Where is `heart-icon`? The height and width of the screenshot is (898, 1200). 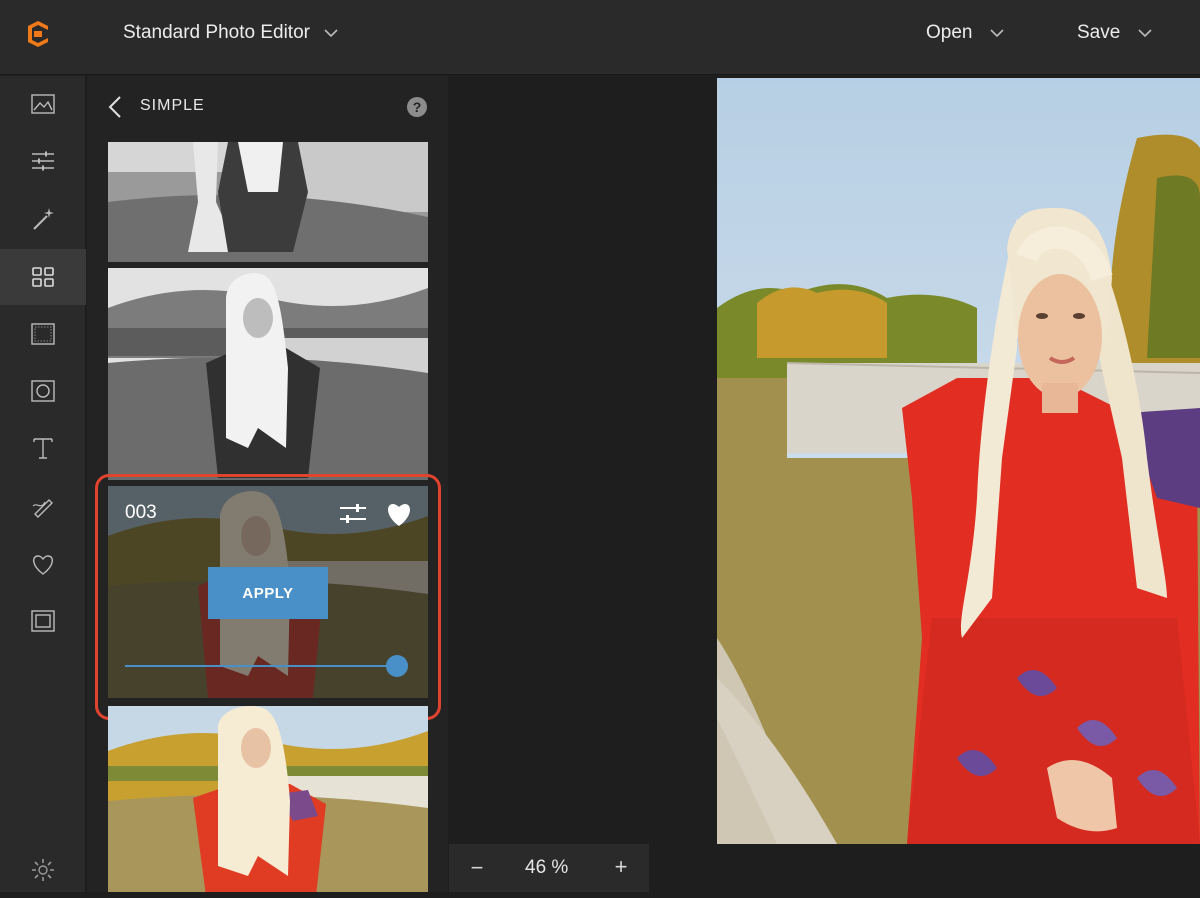
heart-icon is located at coordinates (43, 565).